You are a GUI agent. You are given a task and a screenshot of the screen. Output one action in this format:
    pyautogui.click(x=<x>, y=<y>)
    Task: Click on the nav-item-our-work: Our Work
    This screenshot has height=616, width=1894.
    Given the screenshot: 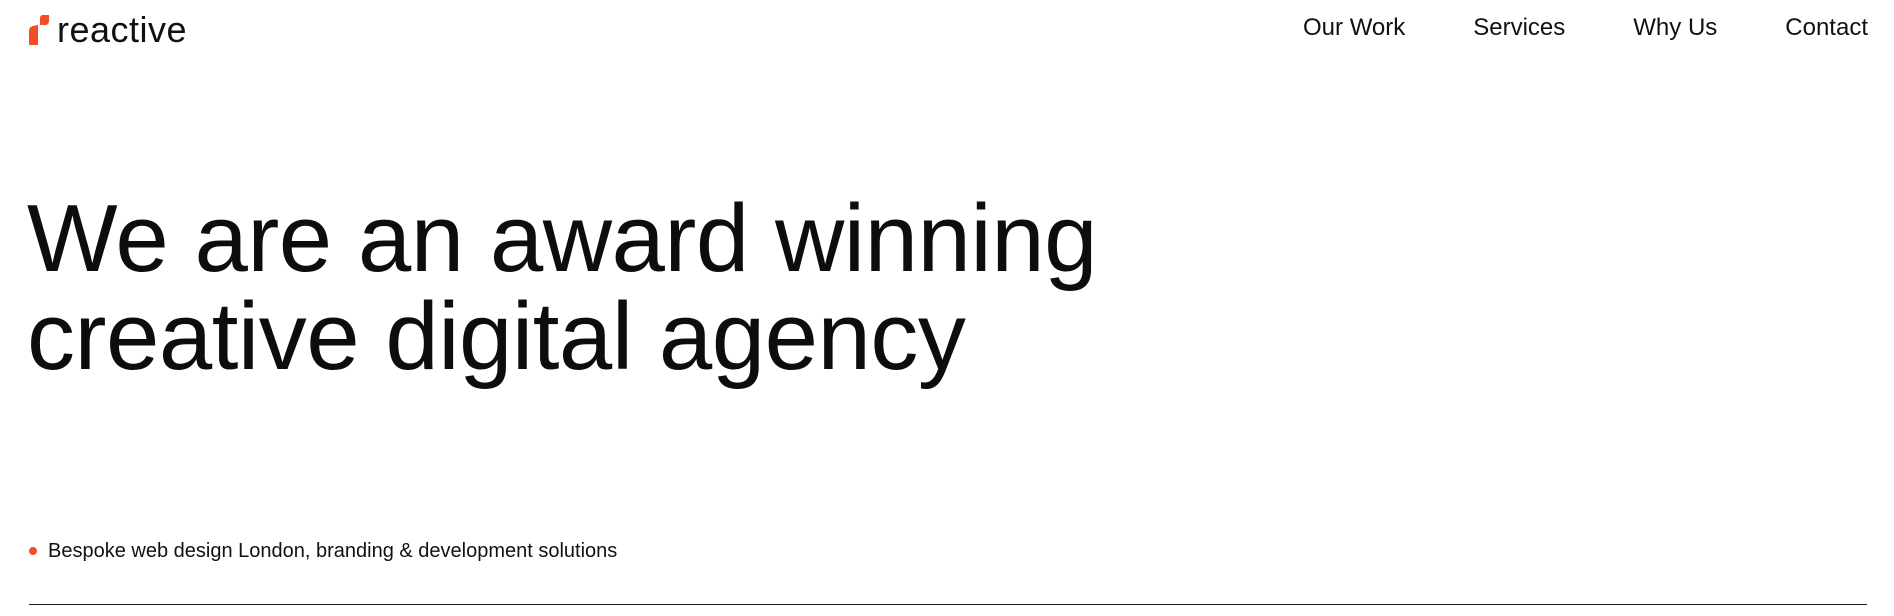 What is the action you would take?
    pyautogui.click(x=1354, y=28)
    